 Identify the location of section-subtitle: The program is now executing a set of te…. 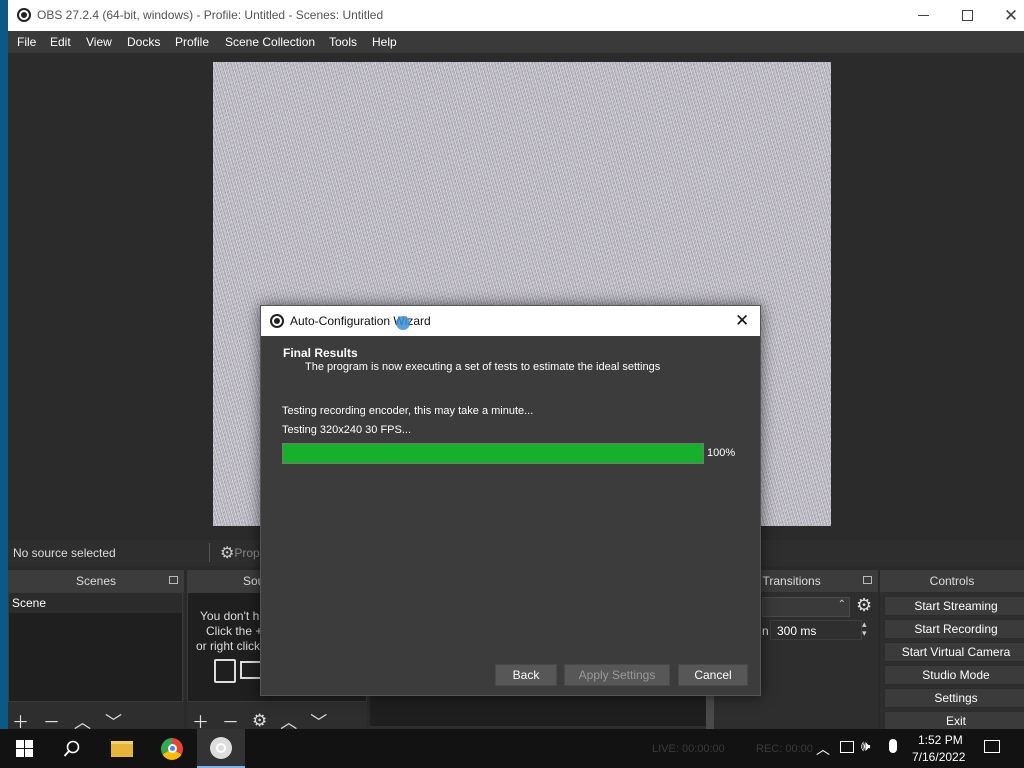
(483, 367).